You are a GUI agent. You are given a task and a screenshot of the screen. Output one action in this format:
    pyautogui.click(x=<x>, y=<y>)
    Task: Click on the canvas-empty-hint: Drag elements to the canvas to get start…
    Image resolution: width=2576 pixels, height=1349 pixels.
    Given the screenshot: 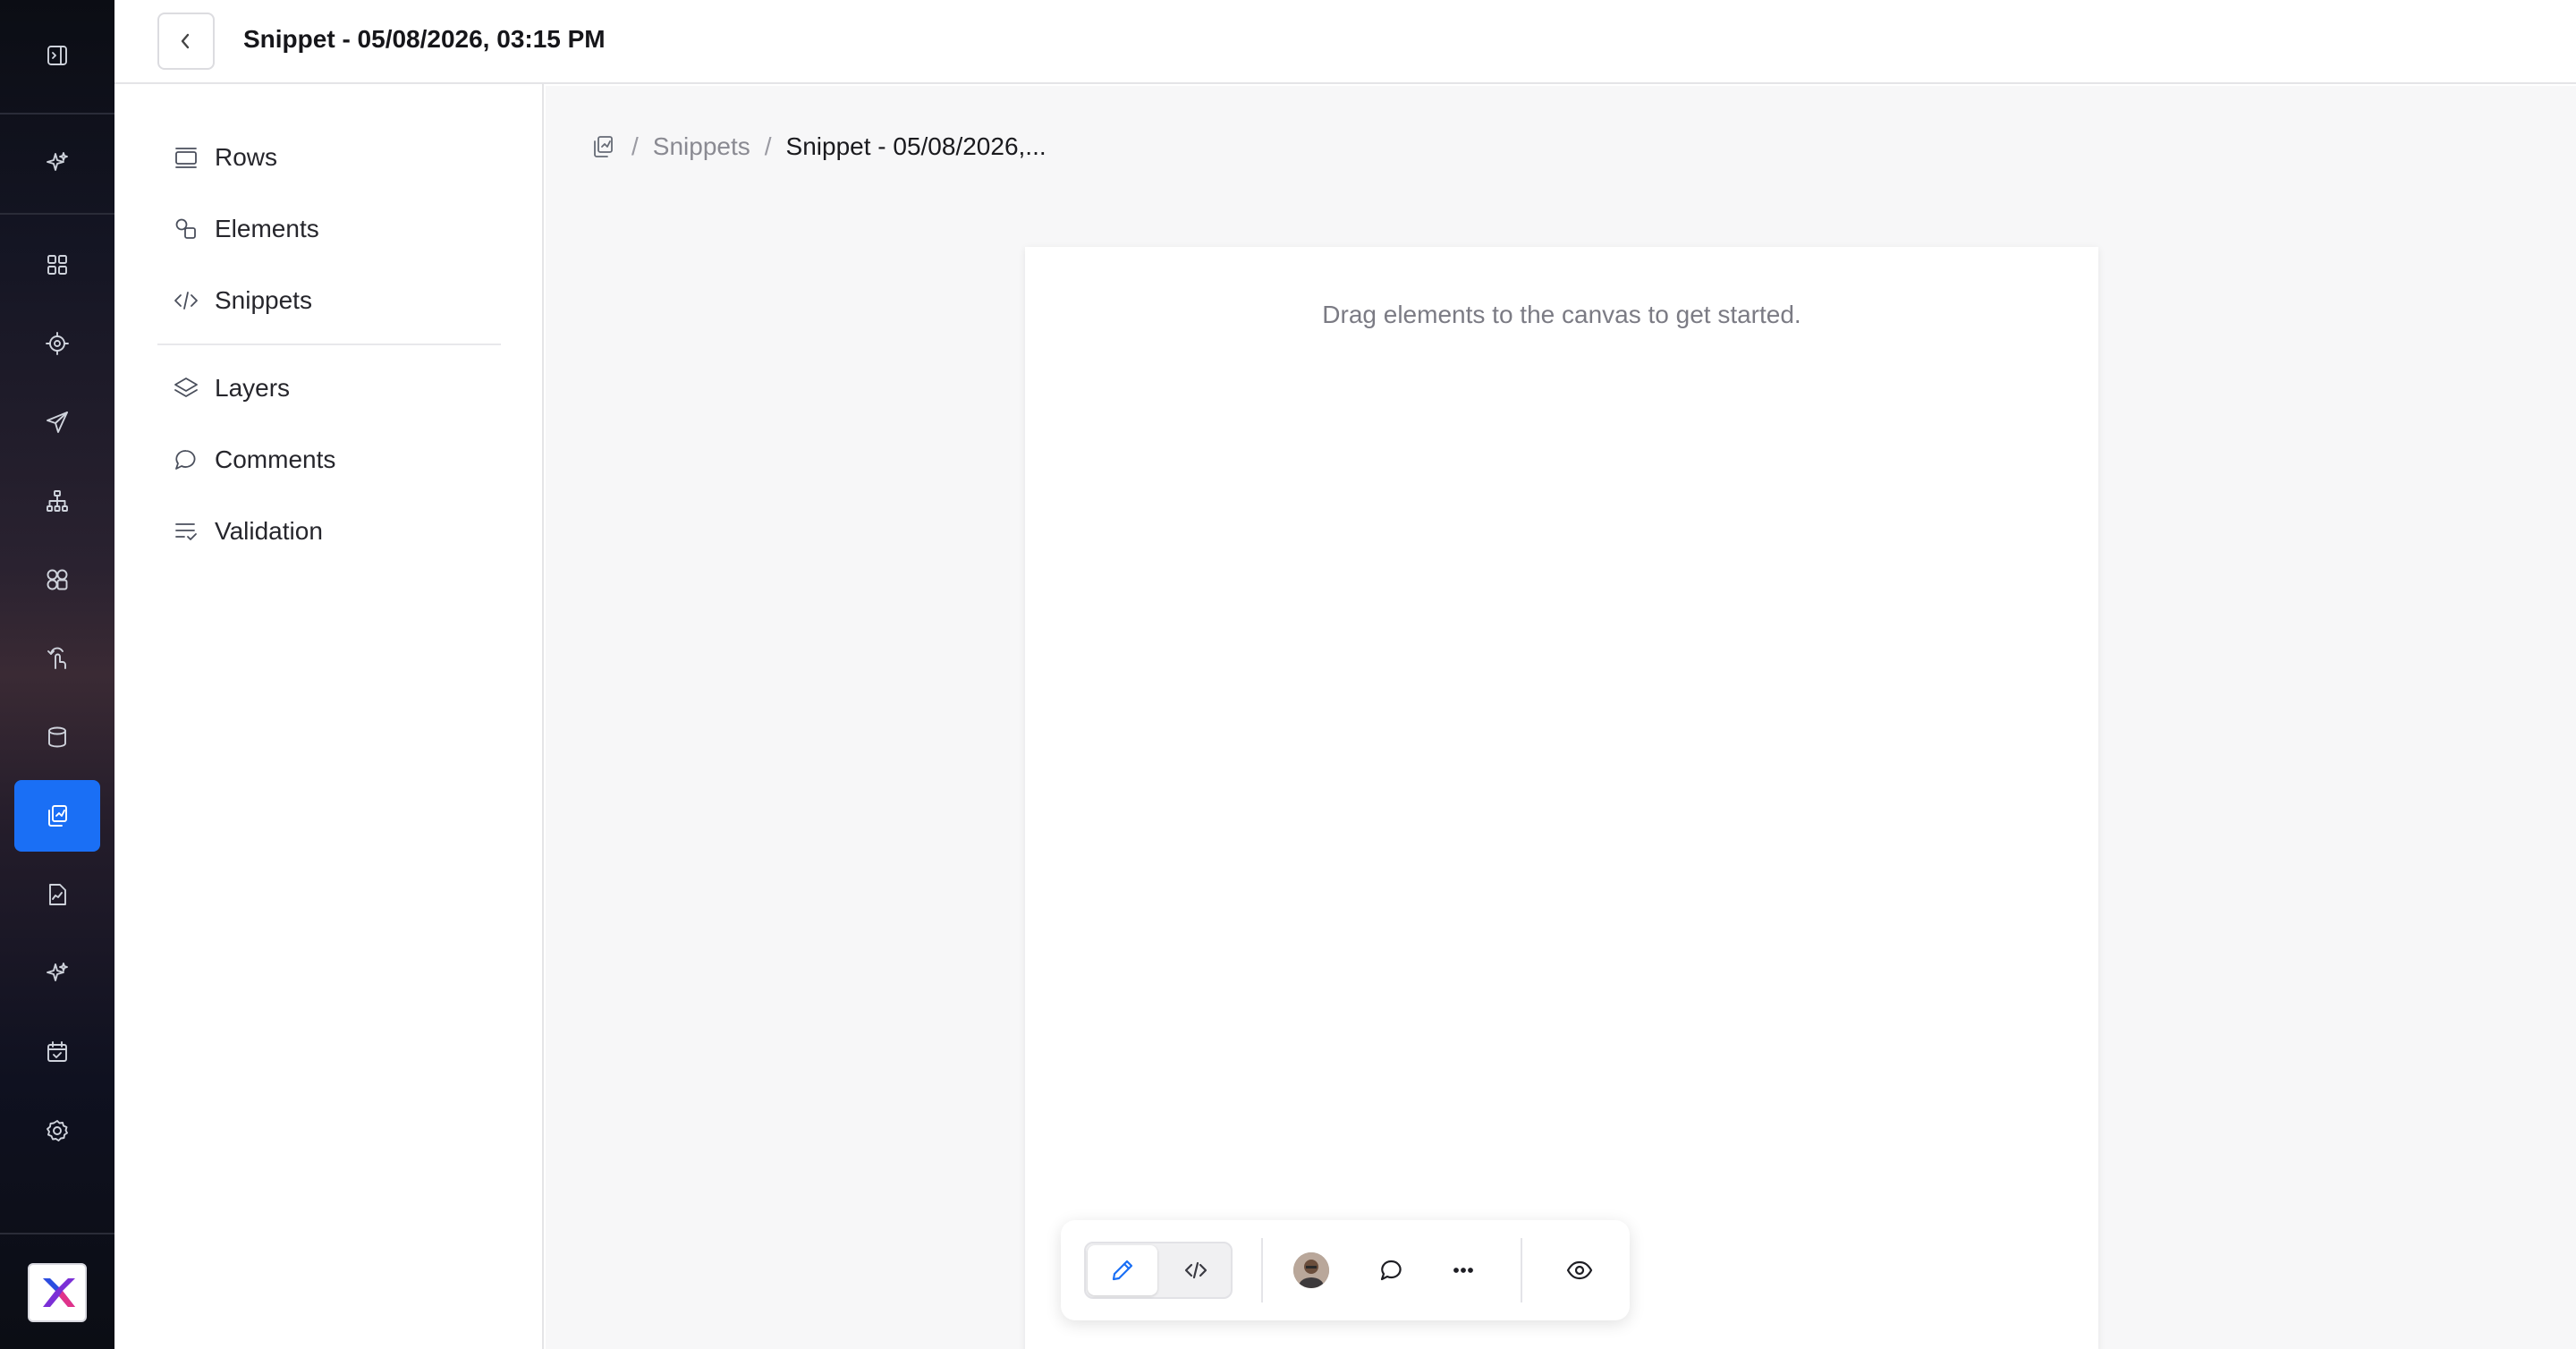 What is the action you would take?
    pyautogui.click(x=1561, y=314)
    